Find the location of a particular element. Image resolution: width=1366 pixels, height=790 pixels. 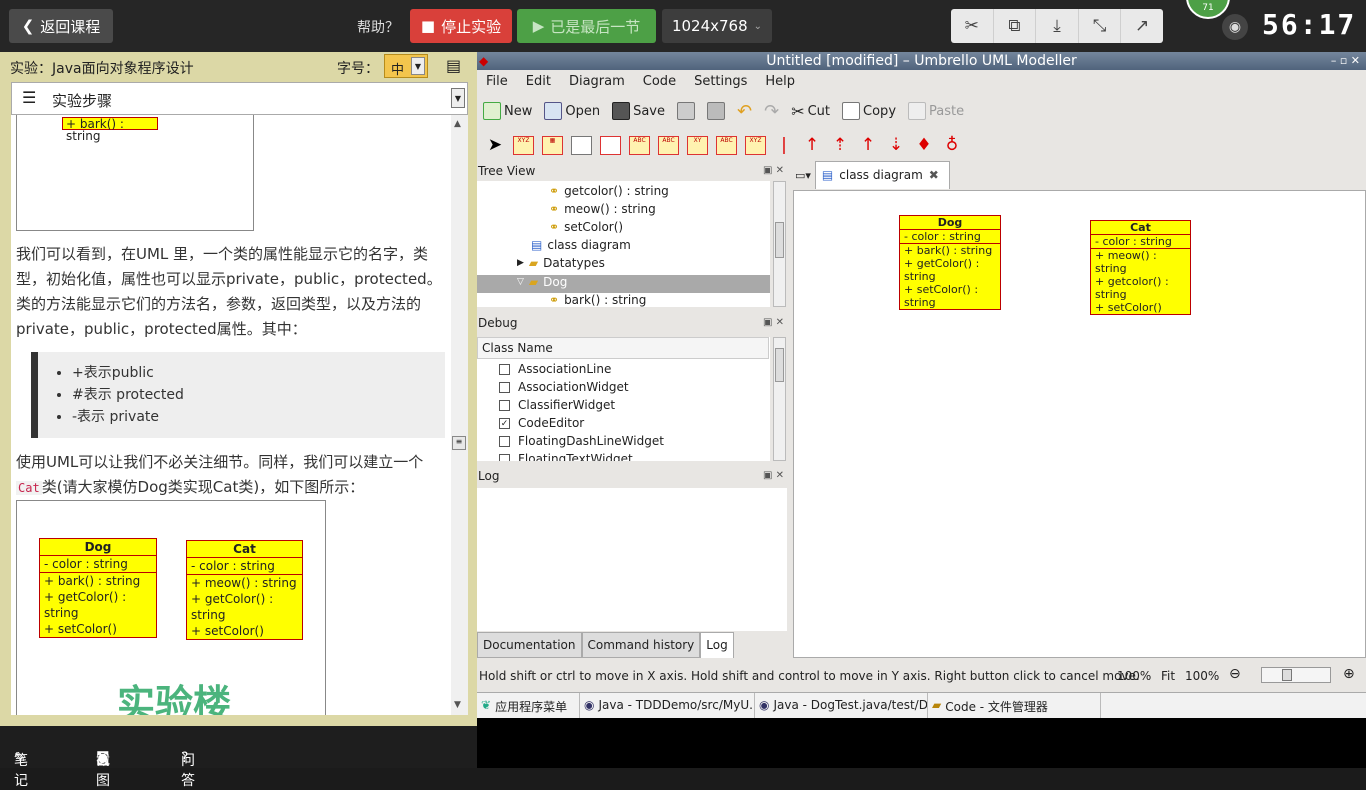

stop-experiment-button: ■ 停止实验 is located at coordinates (461, 26).